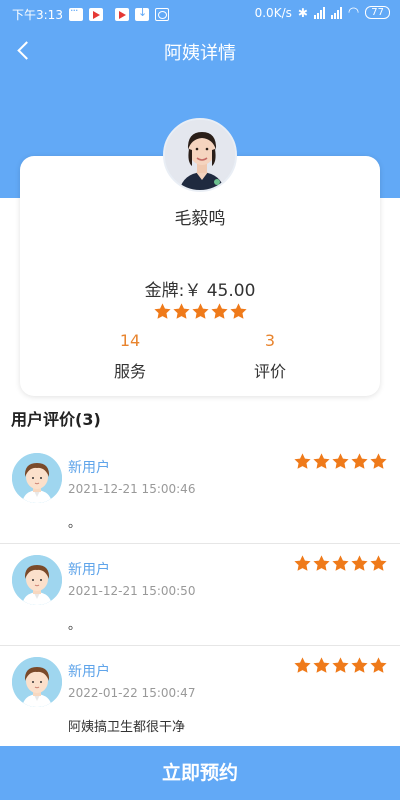 Image resolution: width=400 pixels, height=800 pixels. What do you see at coordinates (200, 697) in the screenshot?
I see `review-item: 新用户 2022-01-22 15:00:47 阿姨搞卫生都很干净` at bounding box center [200, 697].